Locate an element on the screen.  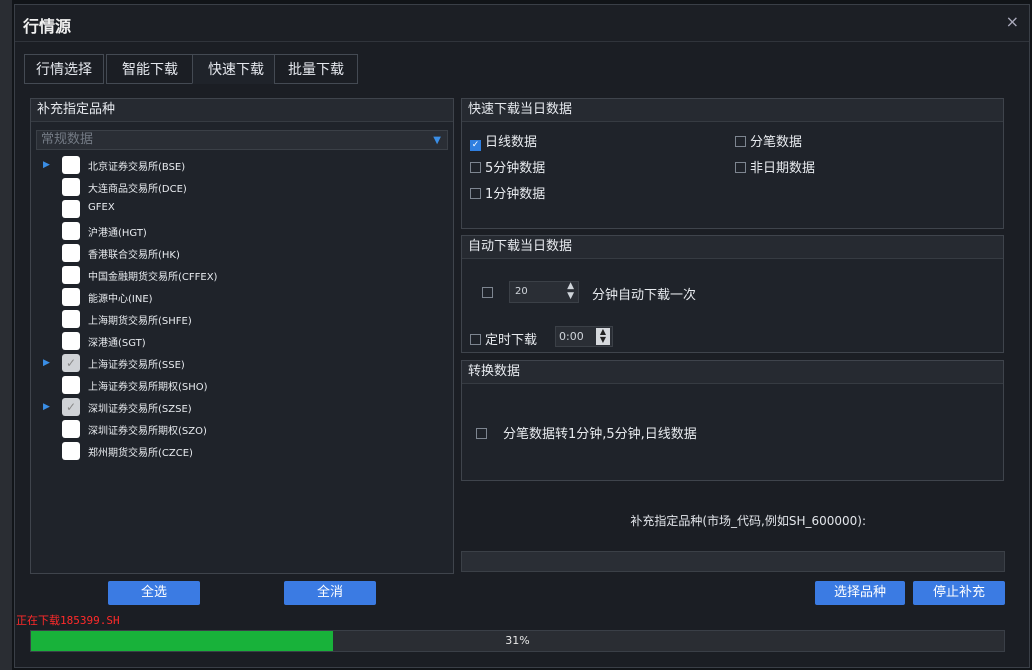
exchange-tree-item: 香港联合交易所(HK) is located at coordinates (241, 254).